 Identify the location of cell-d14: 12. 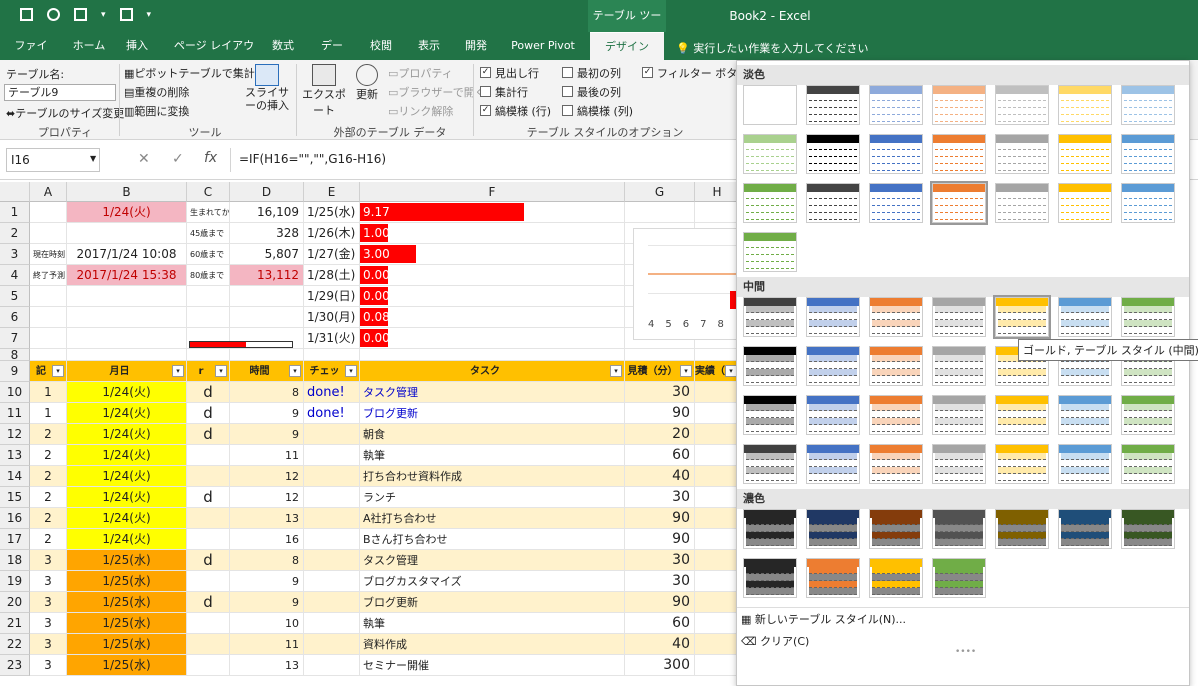
(267, 476).